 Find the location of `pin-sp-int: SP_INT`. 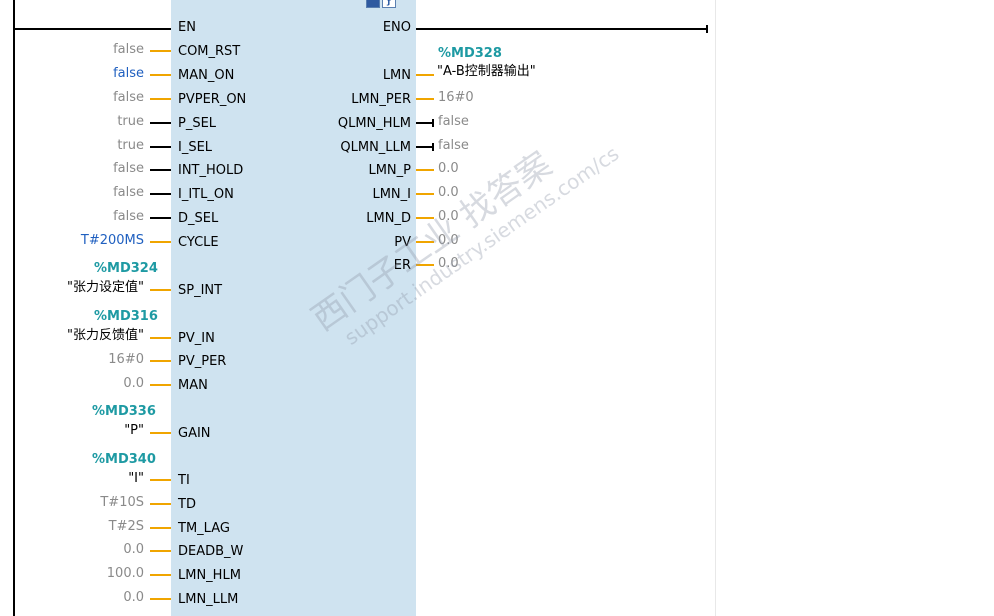

pin-sp-int: SP_INT is located at coordinates (200, 290).